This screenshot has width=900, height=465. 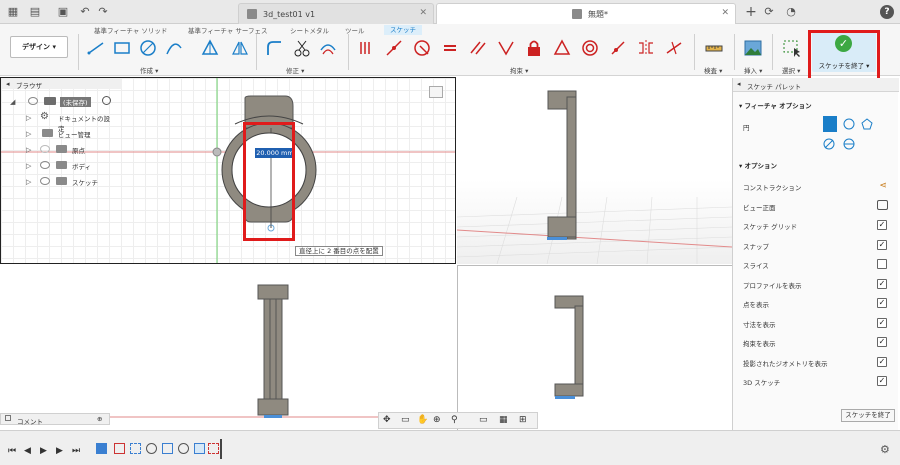 I want to click on look-at-icon, so click(x=882, y=204).